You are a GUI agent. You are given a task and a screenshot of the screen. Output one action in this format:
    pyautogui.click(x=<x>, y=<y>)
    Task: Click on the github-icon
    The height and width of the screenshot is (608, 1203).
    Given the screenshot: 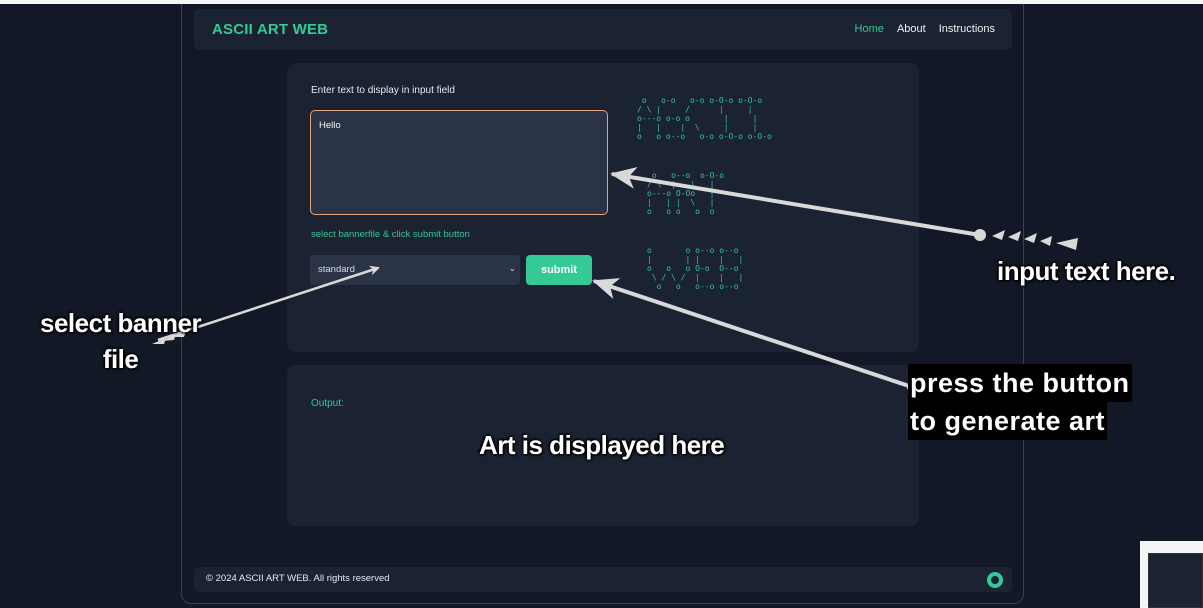 What is the action you would take?
    pyautogui.click(x=995, y=580)
    